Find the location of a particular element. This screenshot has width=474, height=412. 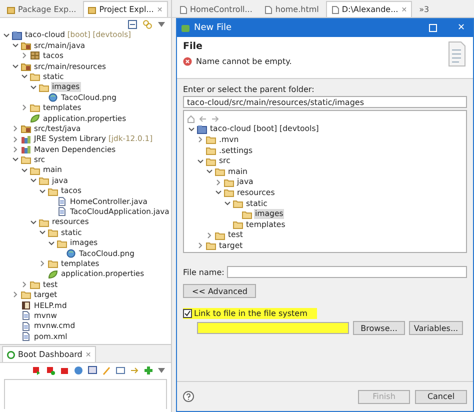

link-checkbox-label: Link to file in the file system is located at coordinates (251, 313).